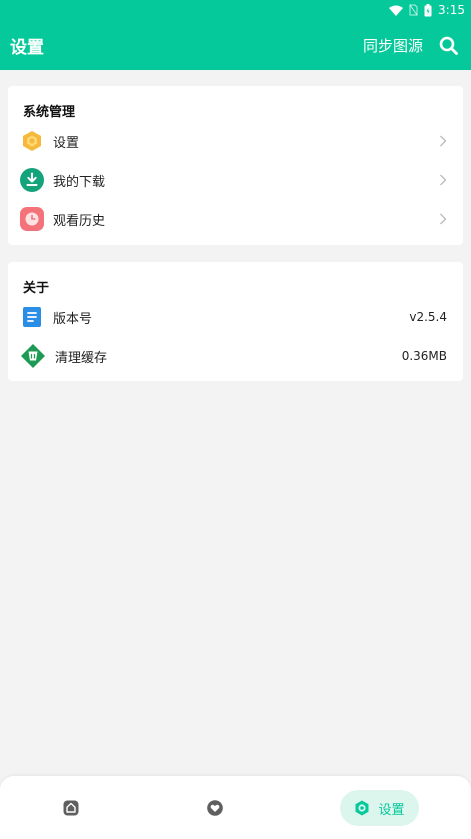  What do you see at coordinates (66, 143) in the screenshot?
I see `settings-row-label: 设置` at bounding box center [66, 143].